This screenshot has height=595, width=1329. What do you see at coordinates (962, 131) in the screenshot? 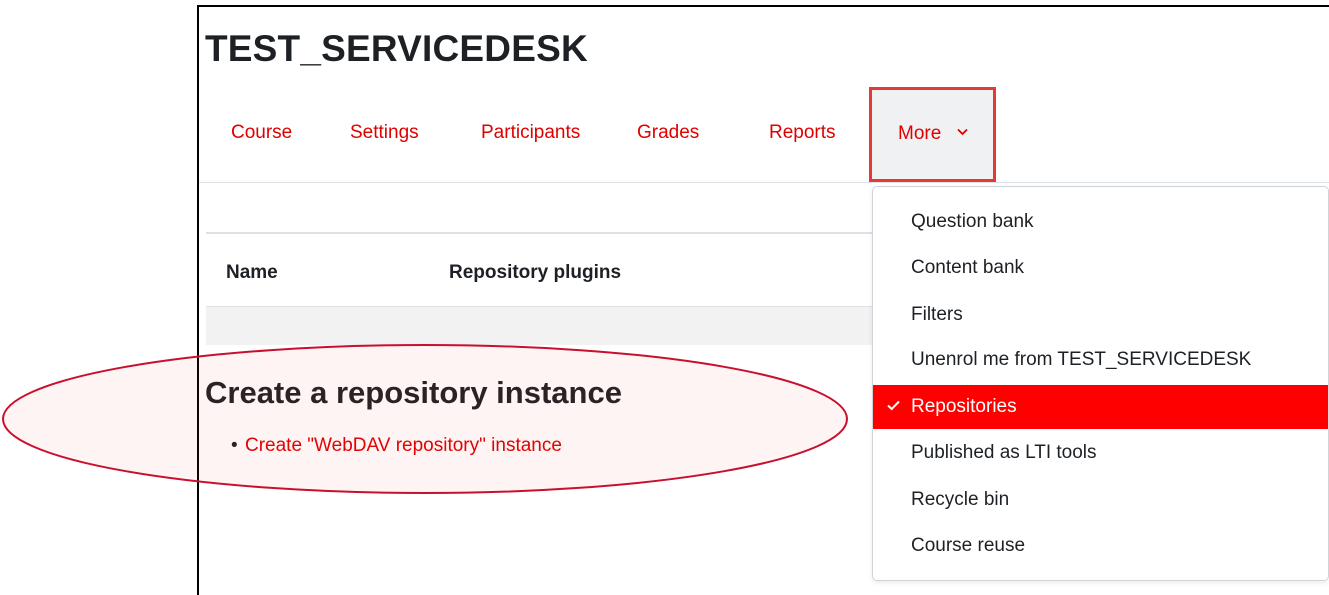
I see `chevron-down-icon` at bounding box center [962, 131].